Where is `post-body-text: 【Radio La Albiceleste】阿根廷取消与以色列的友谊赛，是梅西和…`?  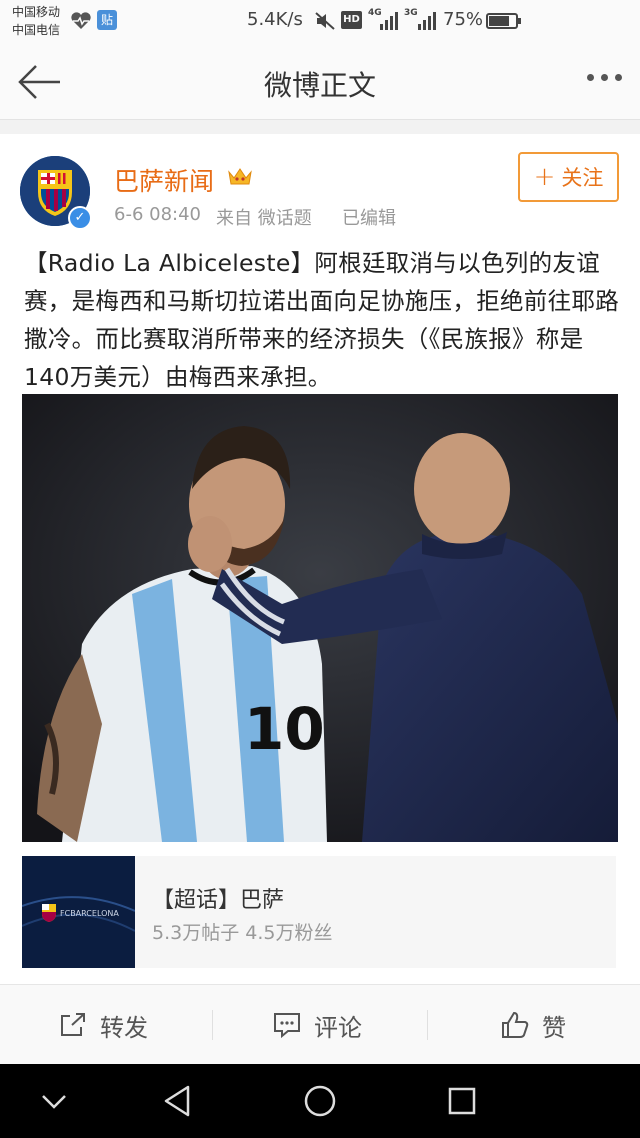 post-body-text: 【Radio La Albiceleste】阿根廷取消与以色列的友谊赛，是梅西和… is located at coordinates (321, 320).